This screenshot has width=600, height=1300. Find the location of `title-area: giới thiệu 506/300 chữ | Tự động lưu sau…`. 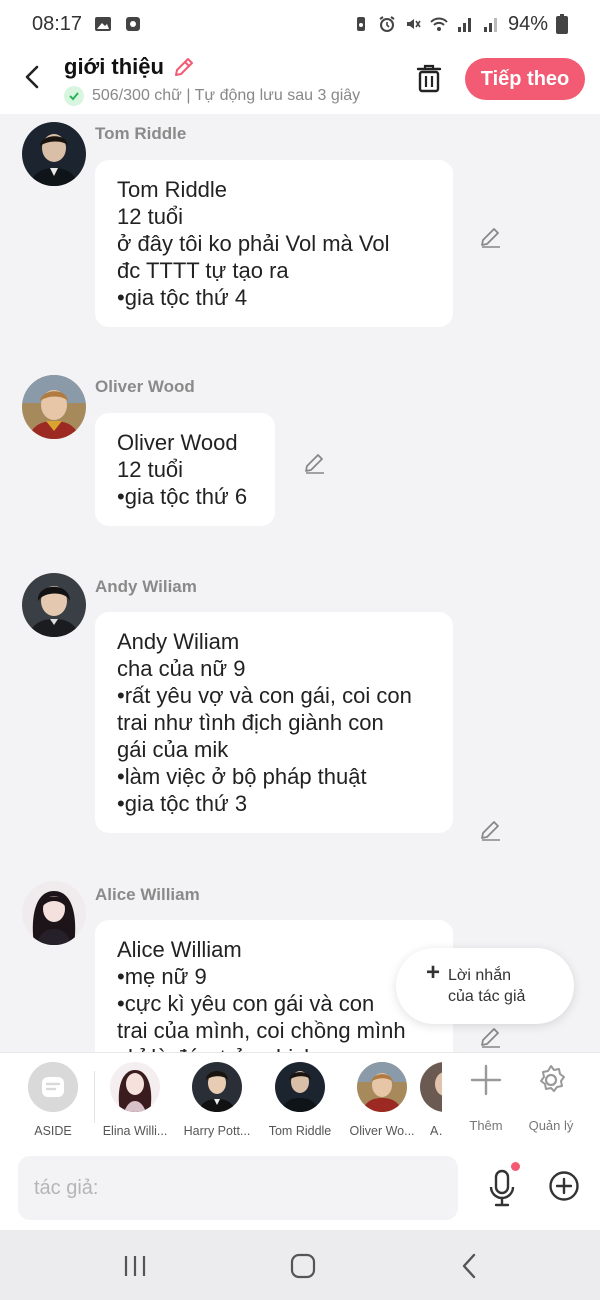

title-area: giới thiệu 506/300 chữ | Tự động lưu sau… is located at coordinates (212, 80).